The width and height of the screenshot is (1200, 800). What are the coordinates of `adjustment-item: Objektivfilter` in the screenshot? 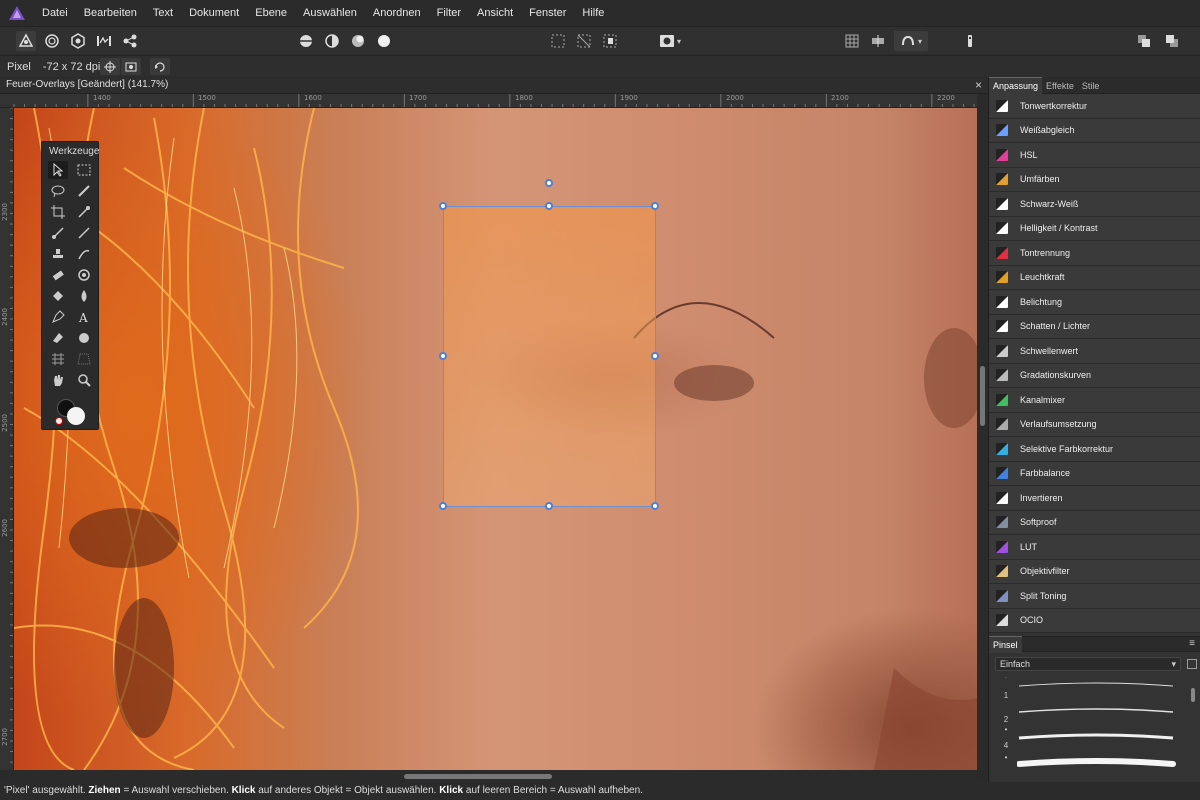 It's located at (1094, 571).